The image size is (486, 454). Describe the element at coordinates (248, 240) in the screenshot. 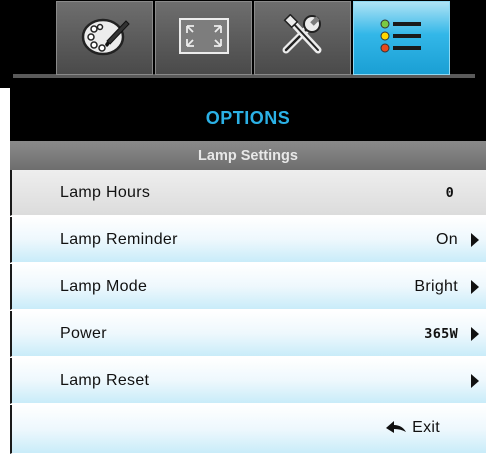

I see `menu-item-lamp-reminder: Lamp Reminder On` at that location.